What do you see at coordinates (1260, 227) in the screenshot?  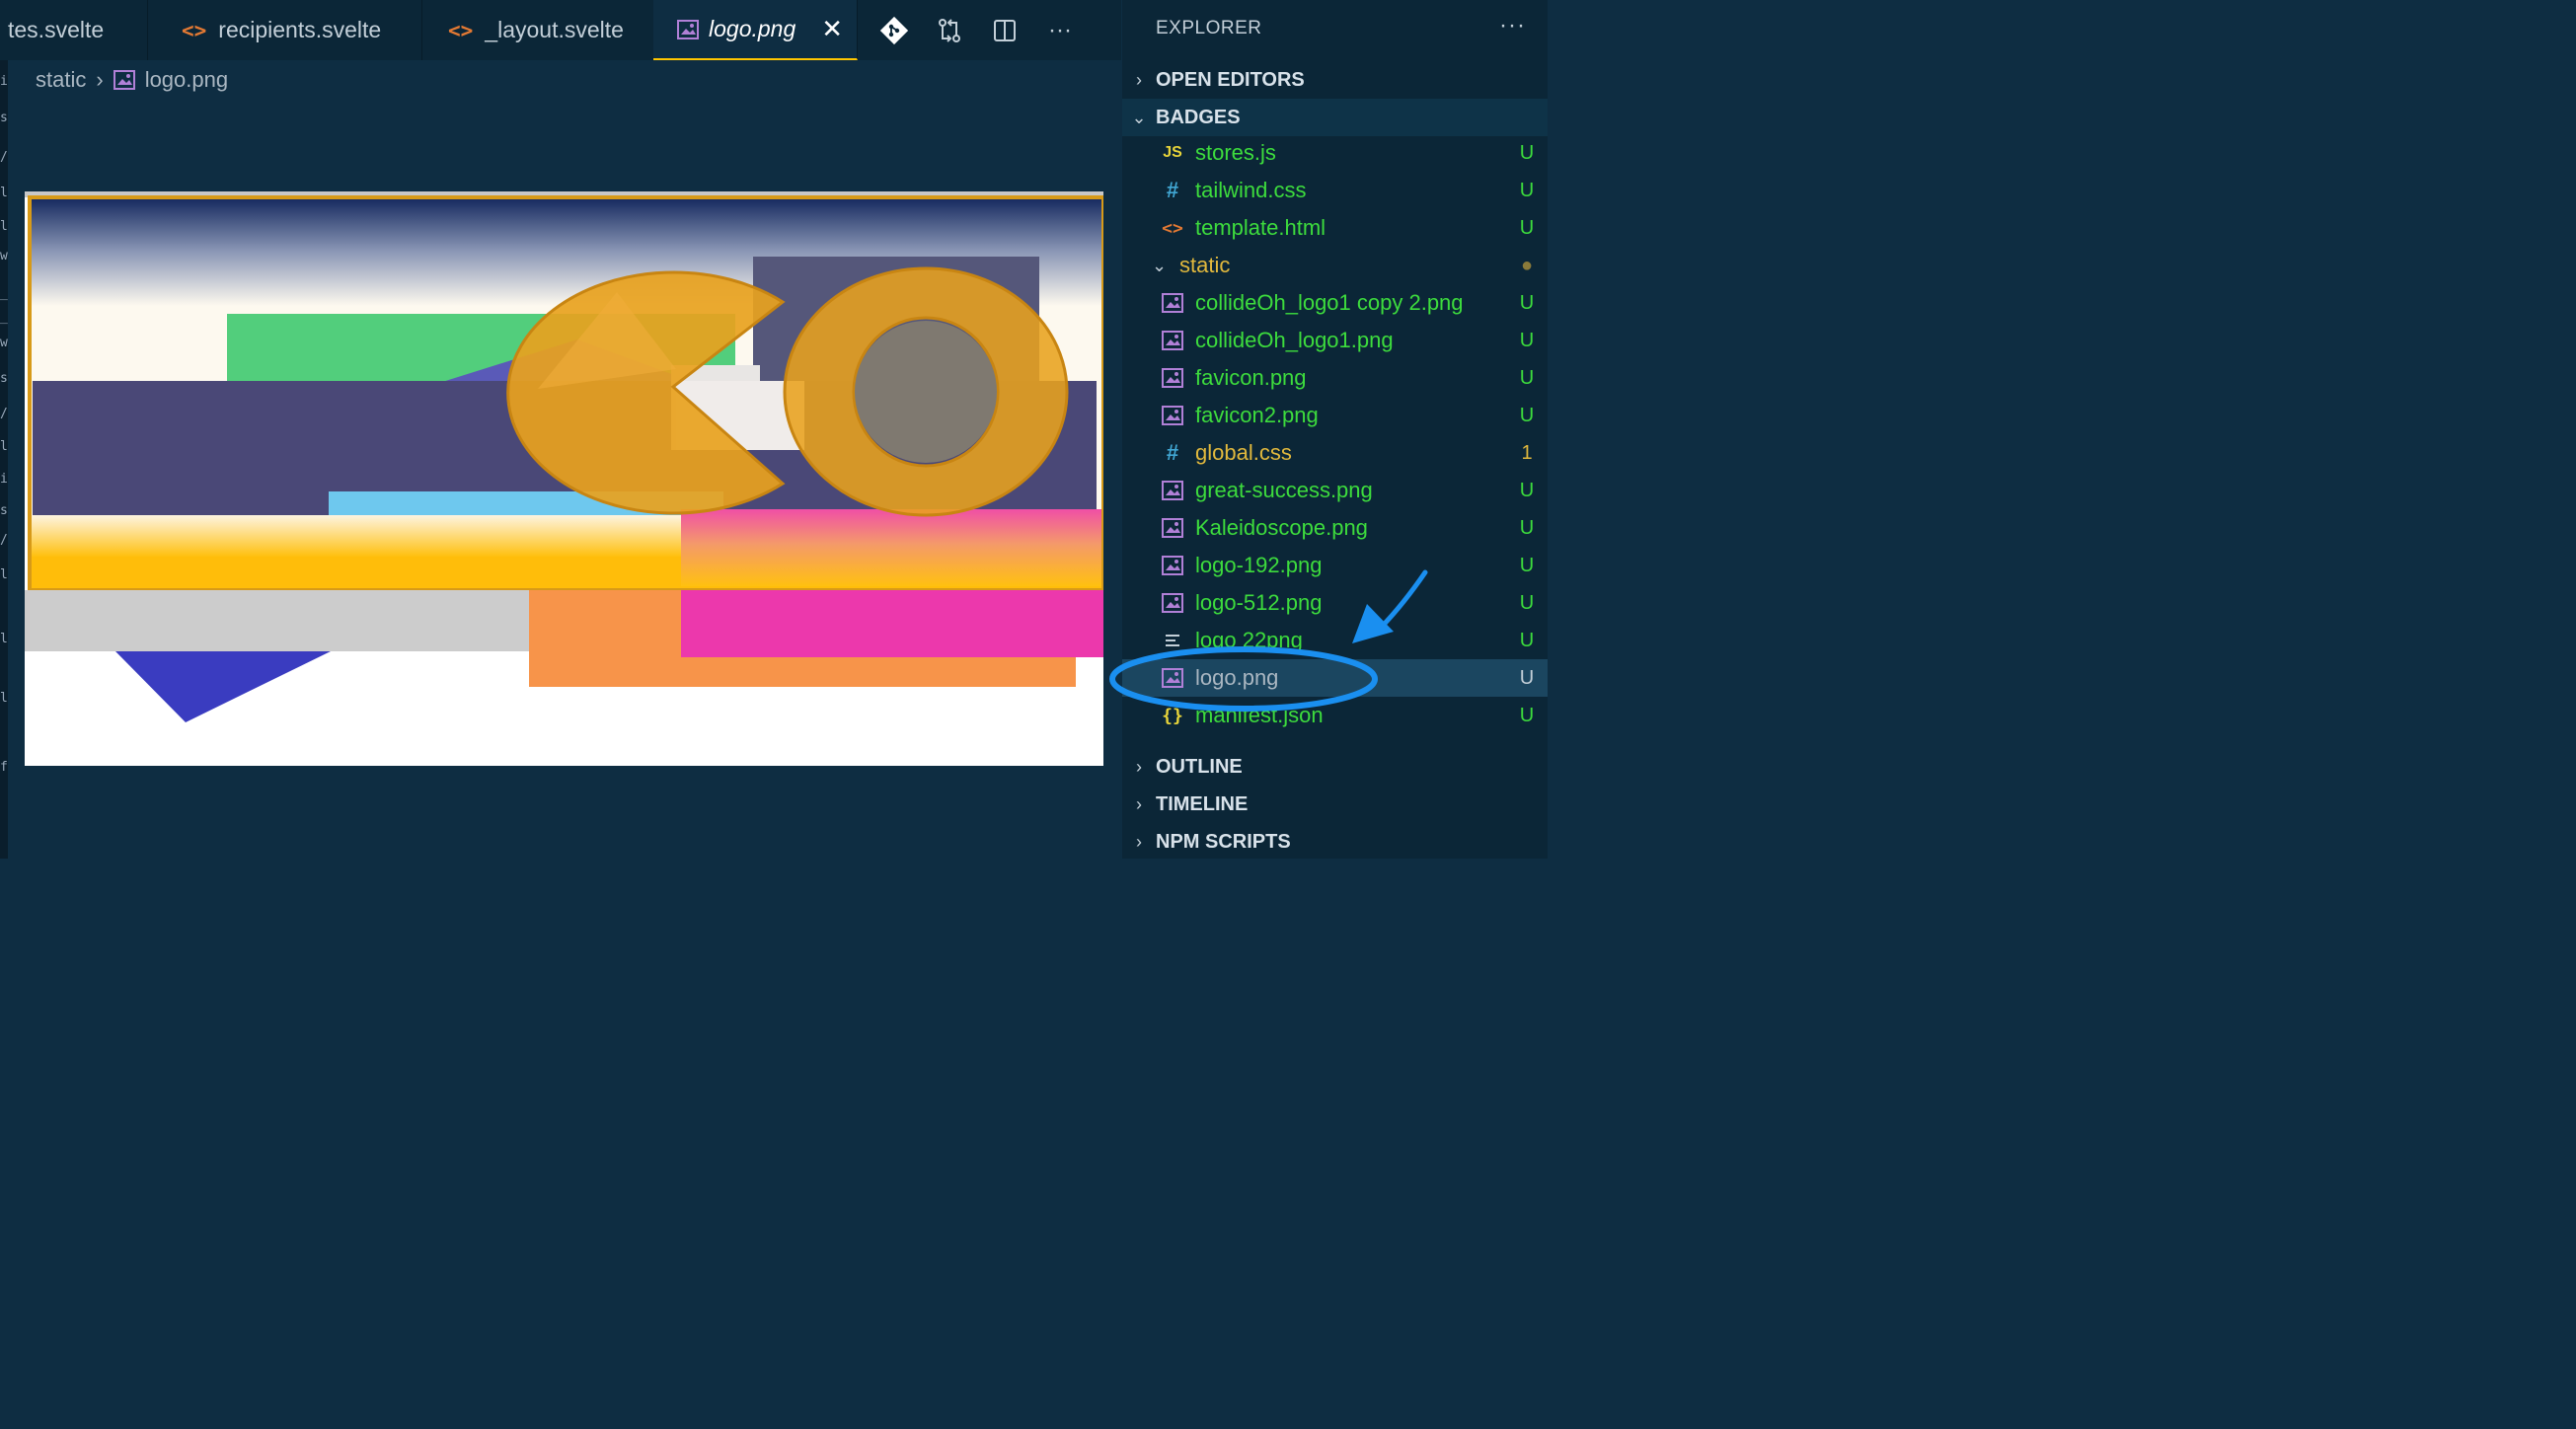 I see `file-name: template.html` at bounding box center [1260, 227].